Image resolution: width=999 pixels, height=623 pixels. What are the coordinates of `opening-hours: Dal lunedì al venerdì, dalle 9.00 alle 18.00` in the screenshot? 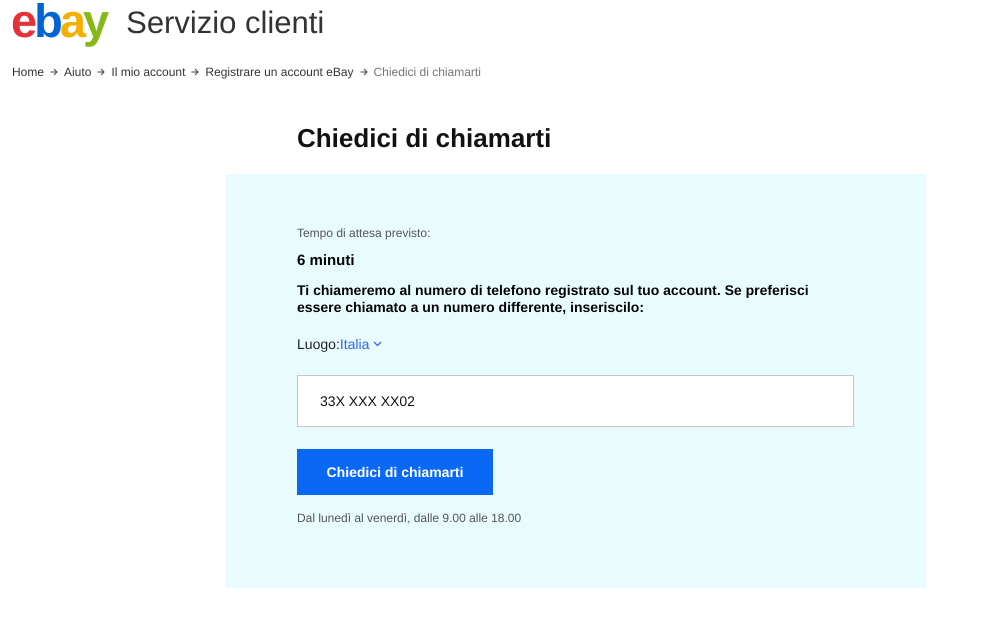 It's located at (409, 518).